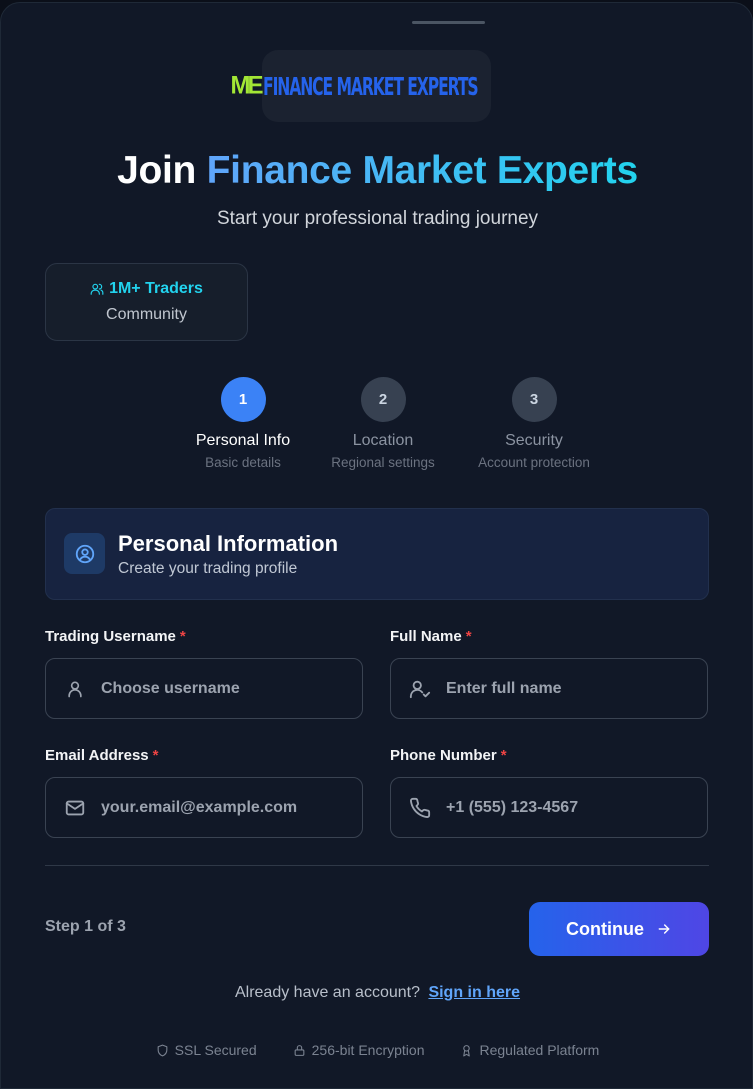  What do you see at coordinates (534, 462) in the screenshot?
I see `step-subtitle: Account protection` at bounding box center [534, 462].